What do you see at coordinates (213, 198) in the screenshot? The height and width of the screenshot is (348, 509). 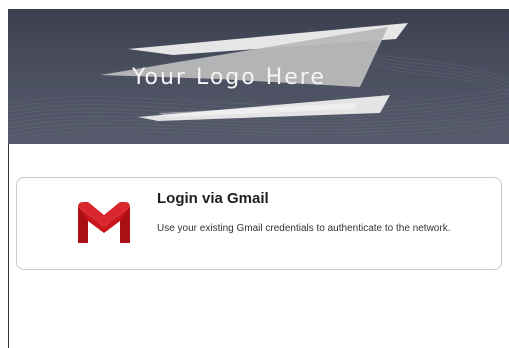 I see `login-title: Login via Gmail` at bounding box center [213, 198].